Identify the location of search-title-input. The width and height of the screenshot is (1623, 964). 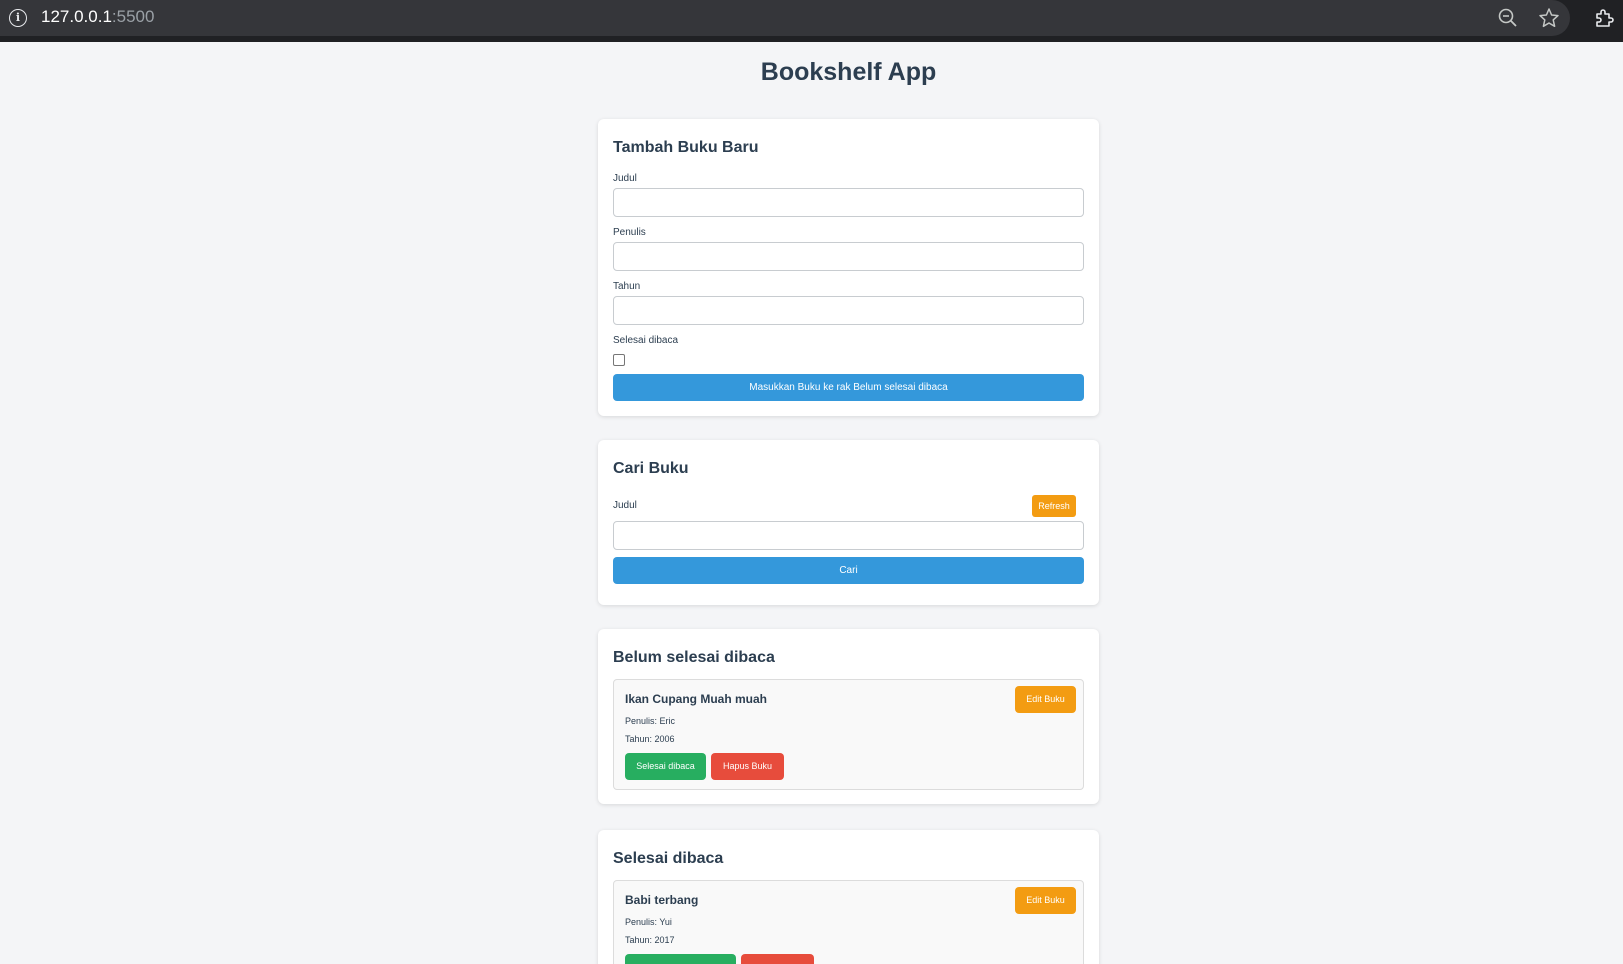
(848, 535).